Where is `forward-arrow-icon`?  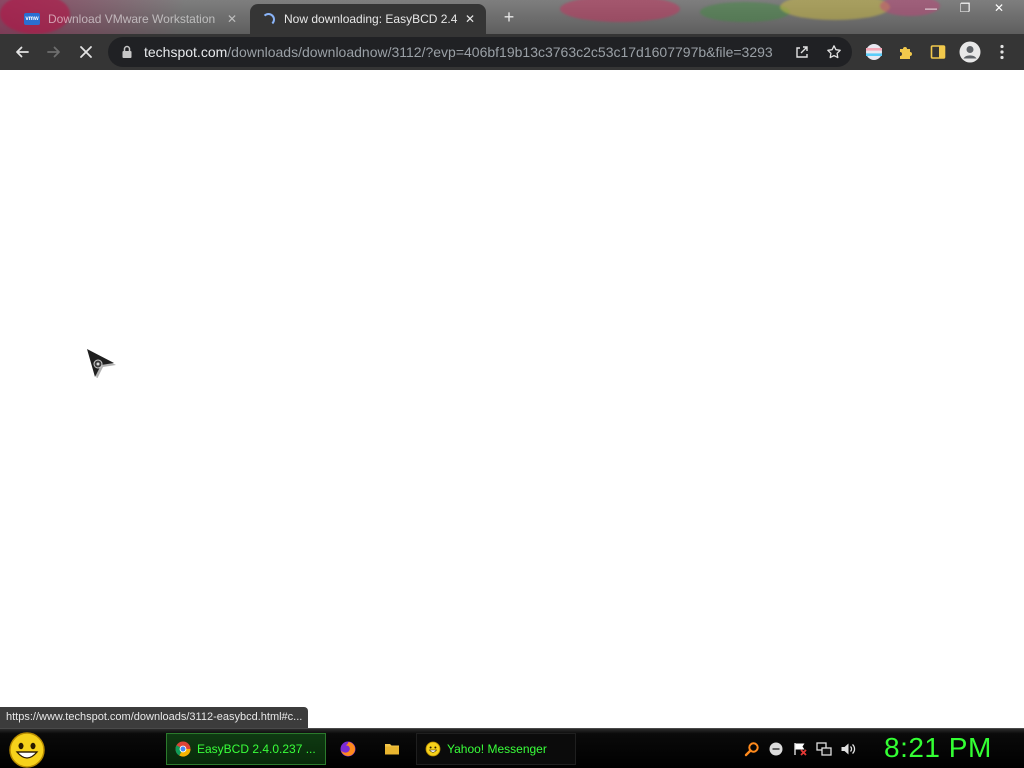
forward-arrow-icon is located at coordinates (54, 52).